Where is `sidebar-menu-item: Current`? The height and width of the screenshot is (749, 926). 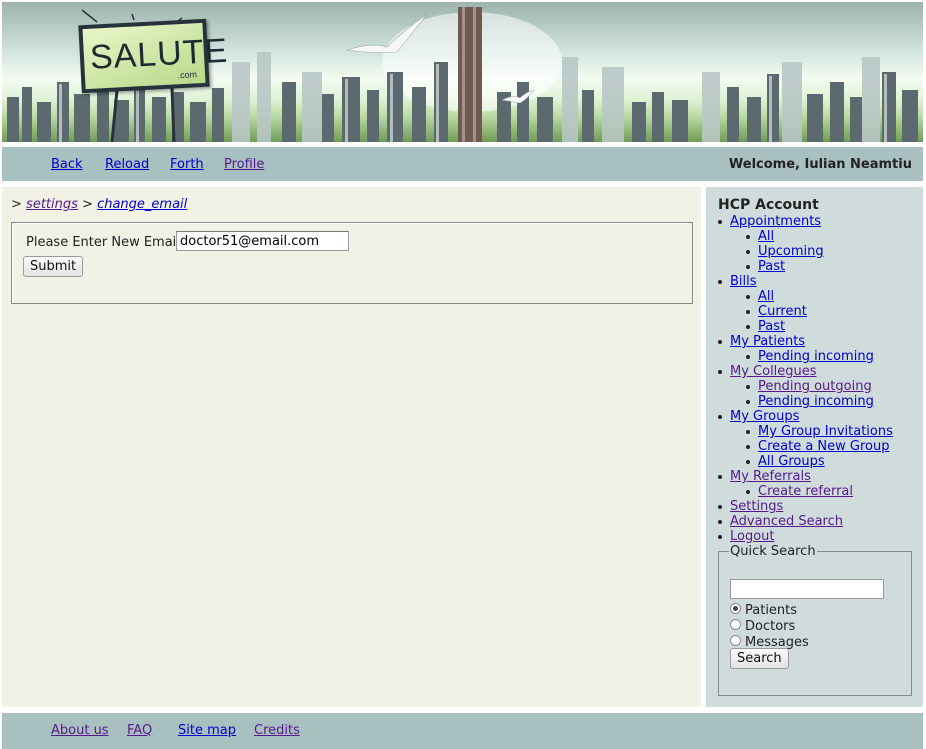 sidebar-menu-item: Current is located at coordinates (799, 311).